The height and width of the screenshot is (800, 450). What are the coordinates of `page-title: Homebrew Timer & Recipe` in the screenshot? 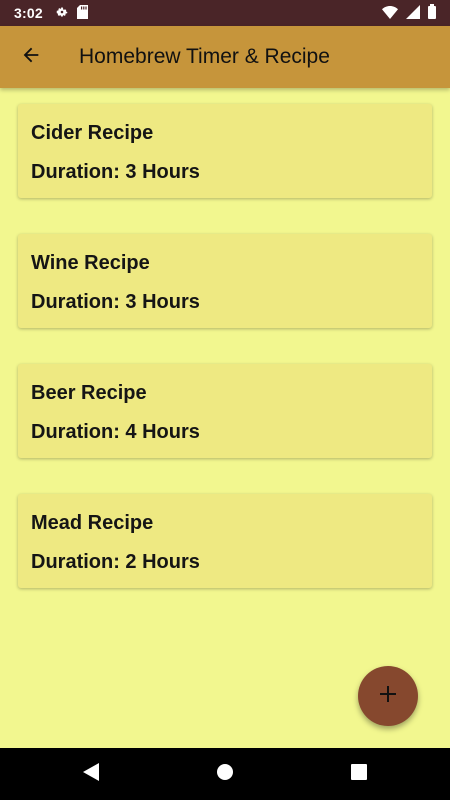 It's located at (204, 56).